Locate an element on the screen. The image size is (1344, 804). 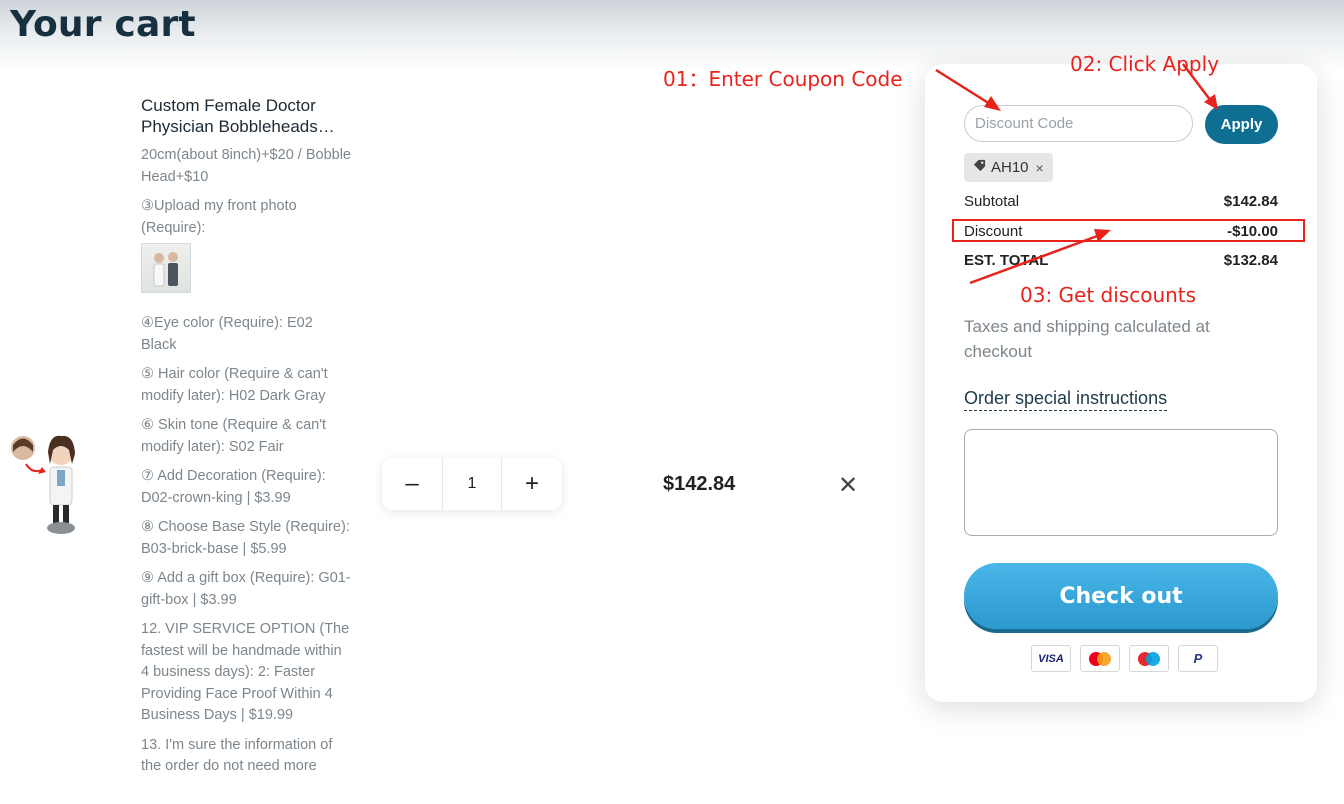
page-title: Your cart is located at coordinates (103, 24).